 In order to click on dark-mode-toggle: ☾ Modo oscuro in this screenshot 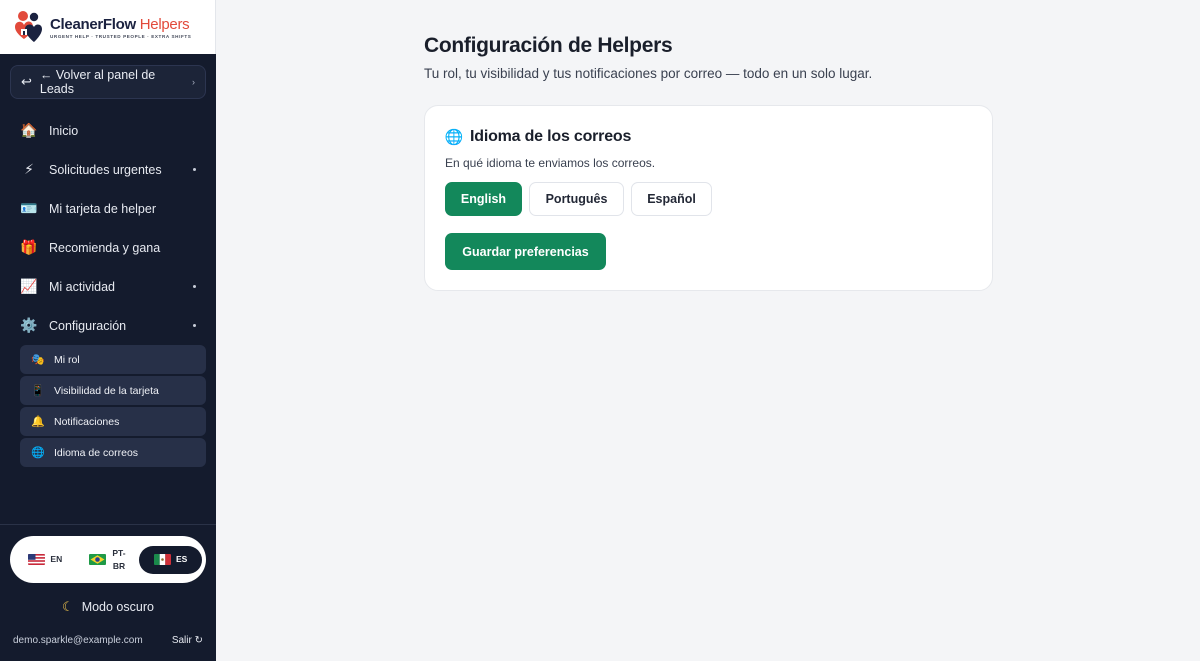, I will do `click(108, 607)`.